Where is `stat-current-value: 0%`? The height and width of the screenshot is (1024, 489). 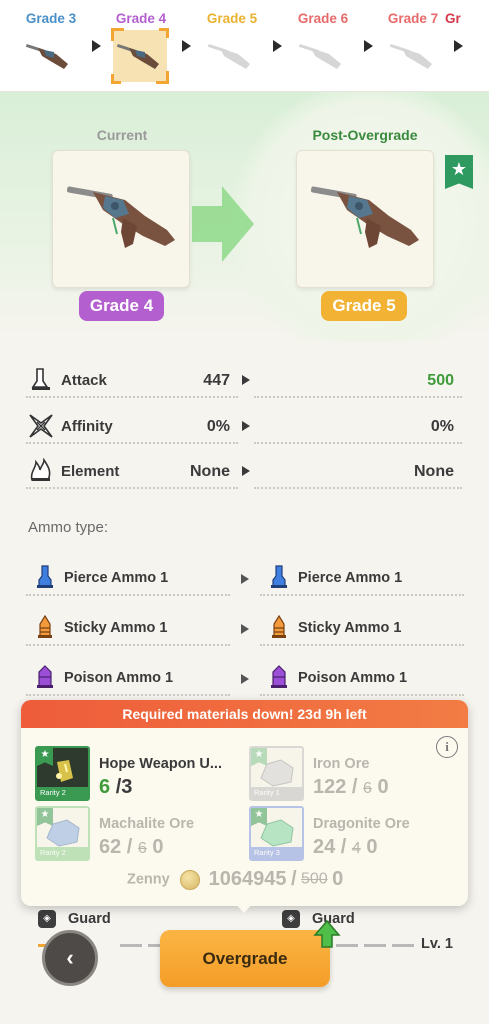
stat-current-value: 0% is located at coordinates (218, 426).